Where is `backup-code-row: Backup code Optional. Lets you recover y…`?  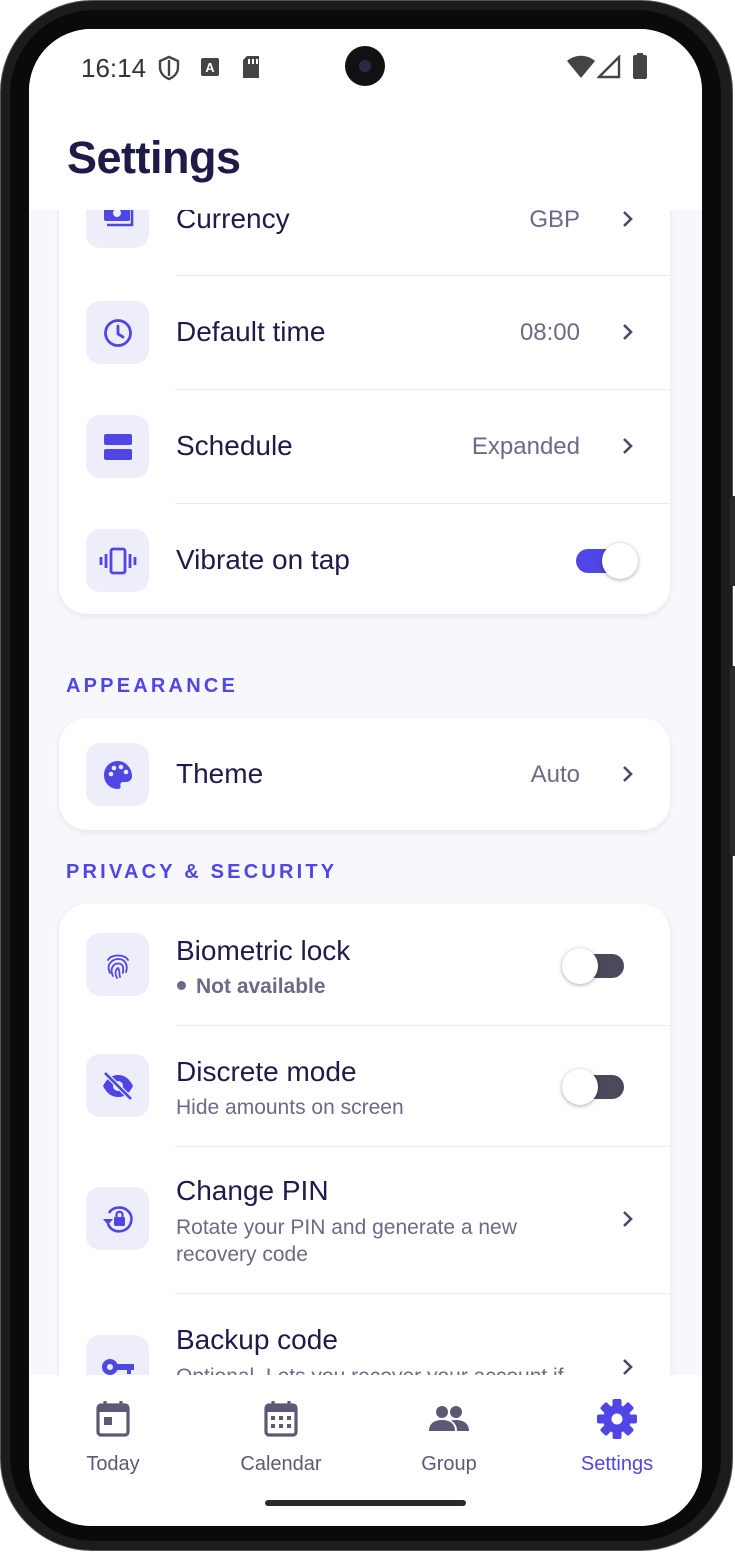
backup-code-row: Backup code Optional. Lets you recover y… is located at coordinates (364, 1334).